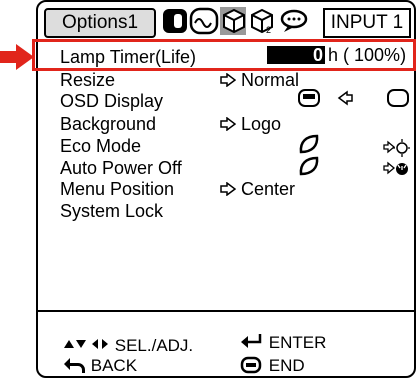 This screenshot has height=380, width=419. What do you see at coordinates (114, 365) in the screenshot?
I see `back-label: BACK` at bounding box center [114, 365].